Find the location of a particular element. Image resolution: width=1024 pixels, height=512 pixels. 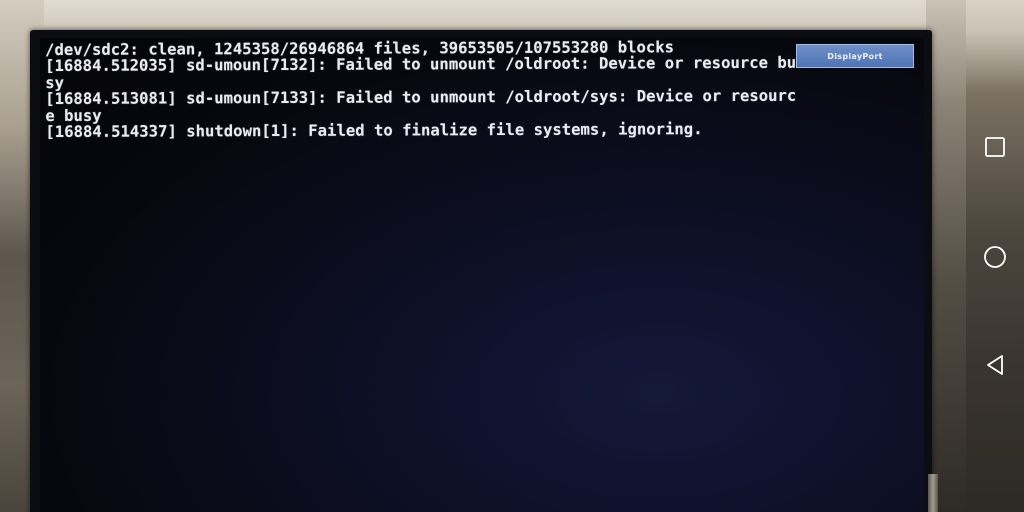

monitor-stand is located at coordinates (933, 493).